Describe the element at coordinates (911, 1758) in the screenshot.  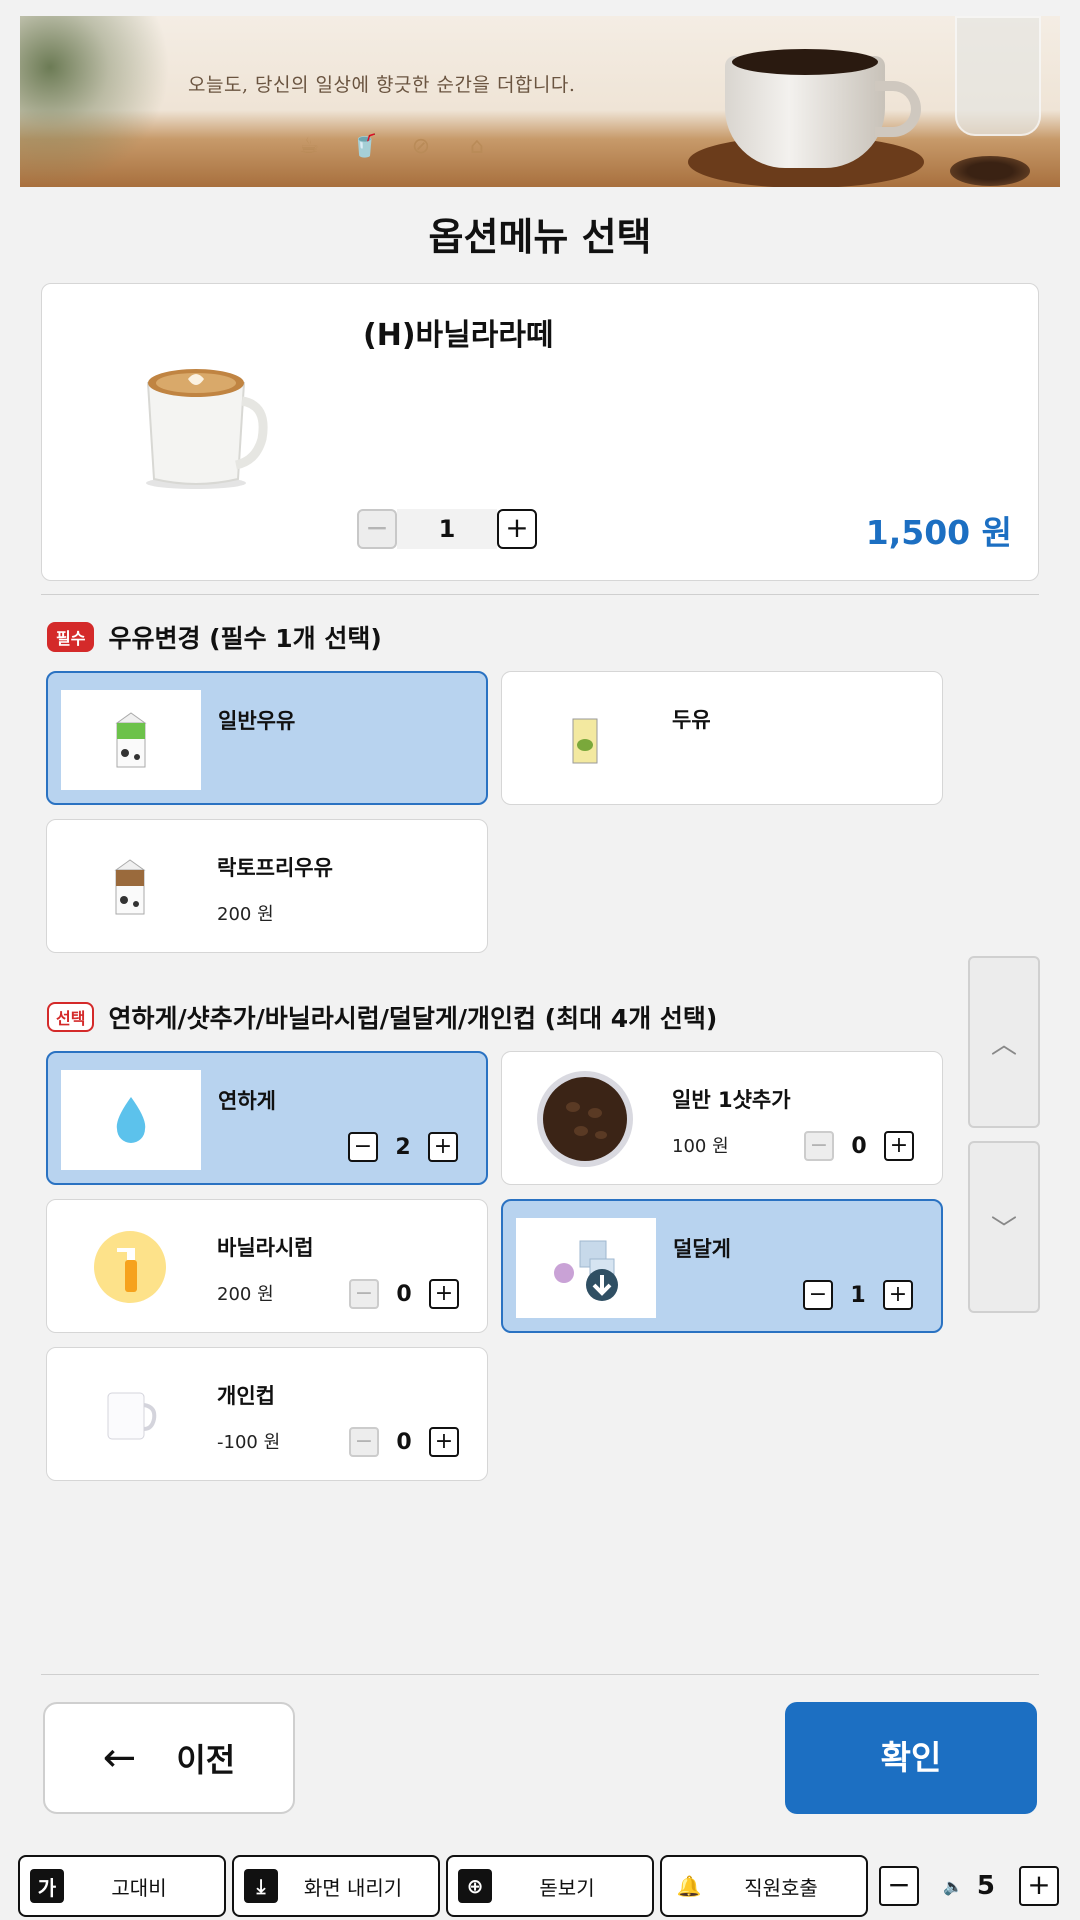
I see `confirm-button: 확인` at that location.